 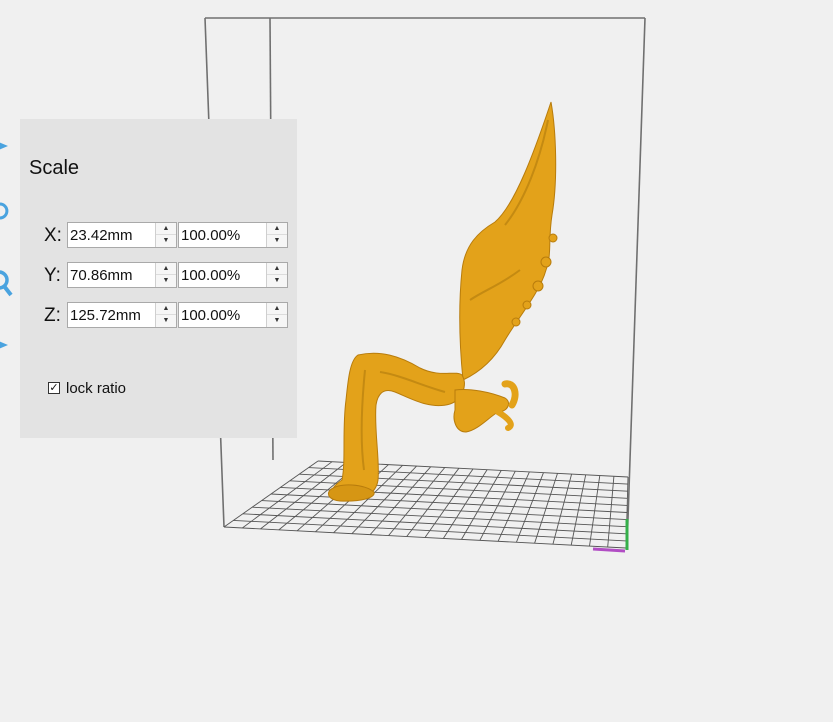 I want to click on x-size-spinbox: ▲ ▼, so click(x=122, y=235).